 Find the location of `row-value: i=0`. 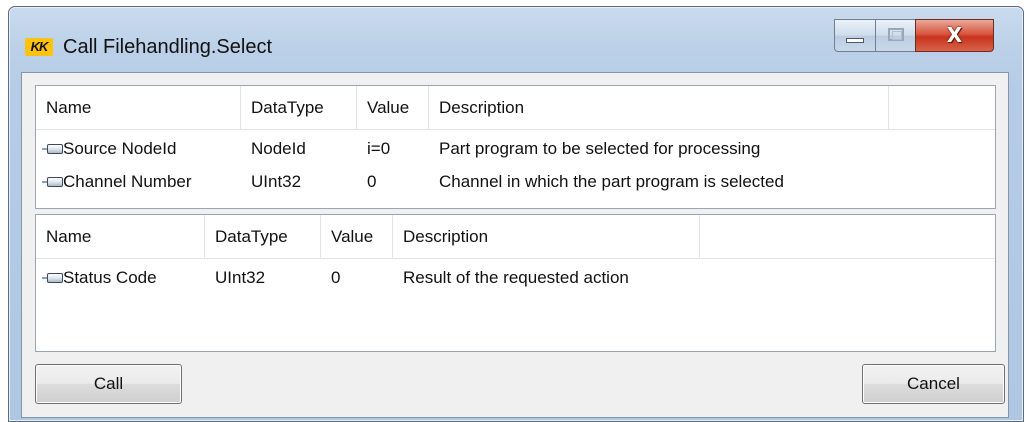

row-value: i=0 is located at coordinates (378, 148).